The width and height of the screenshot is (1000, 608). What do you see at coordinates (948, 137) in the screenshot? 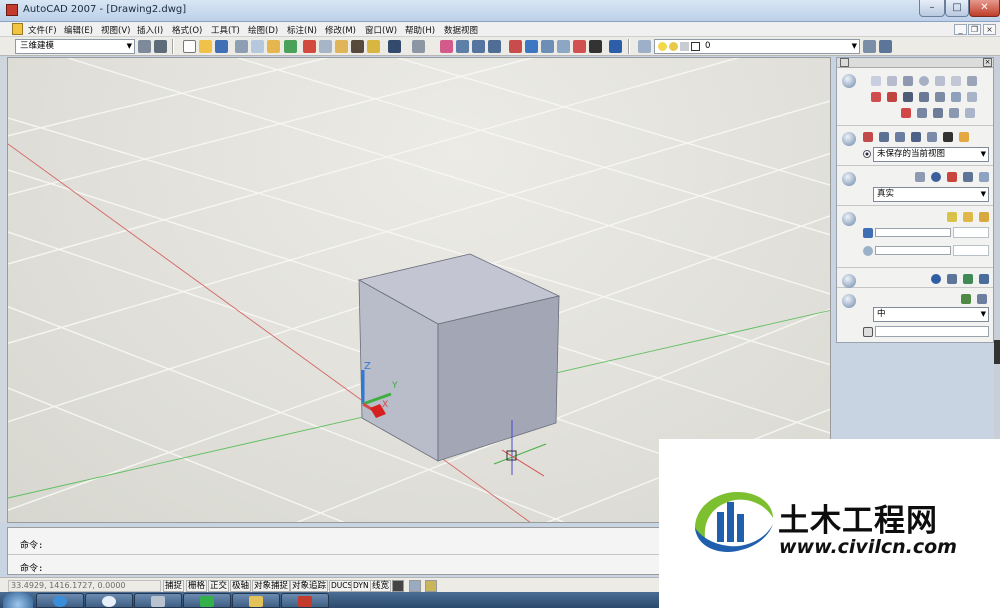
I see `swivel-icon` at bounding box center [948, 137].